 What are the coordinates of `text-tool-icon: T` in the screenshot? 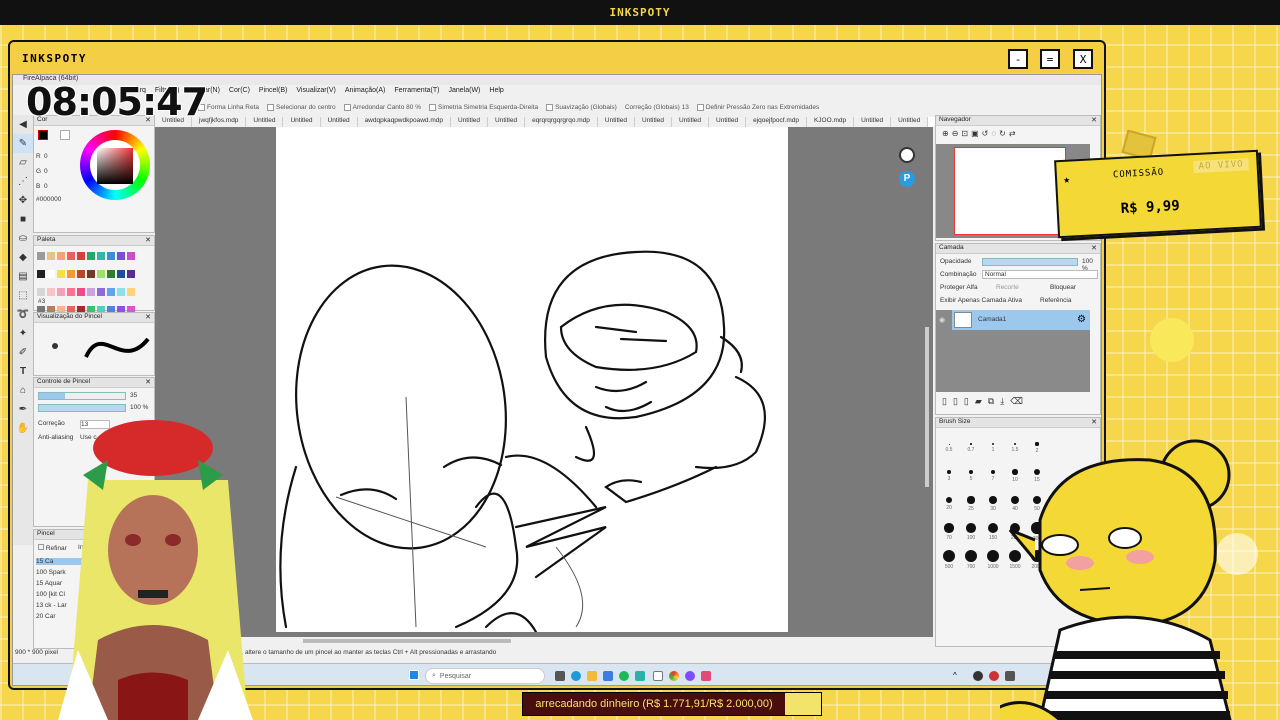 It's located at (23, 371).